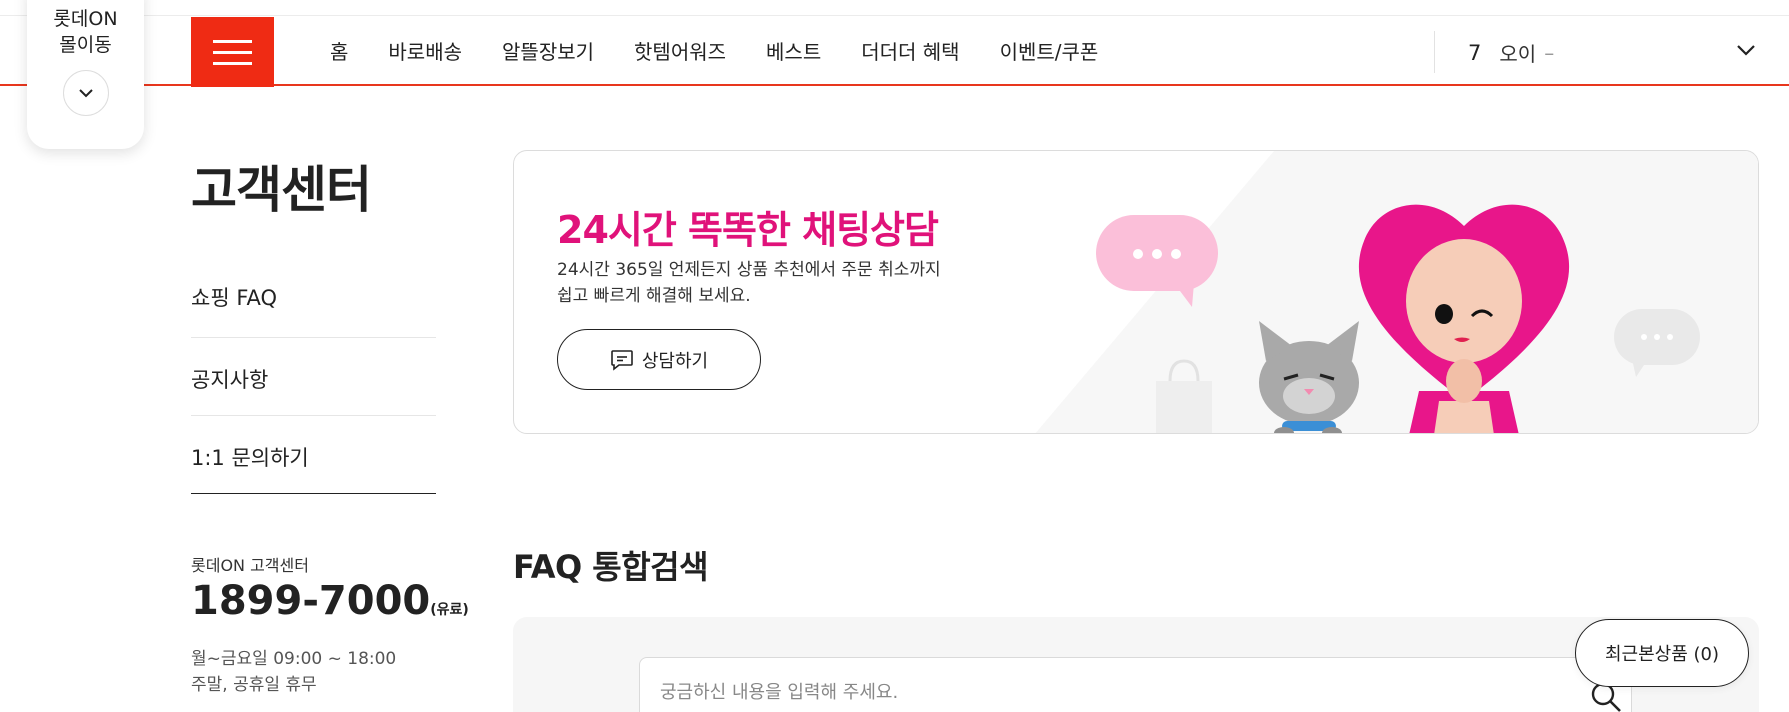  Describe the element at coordinates (281, 190) in the screenshot. I see `page-title: 고객센터` at that location.